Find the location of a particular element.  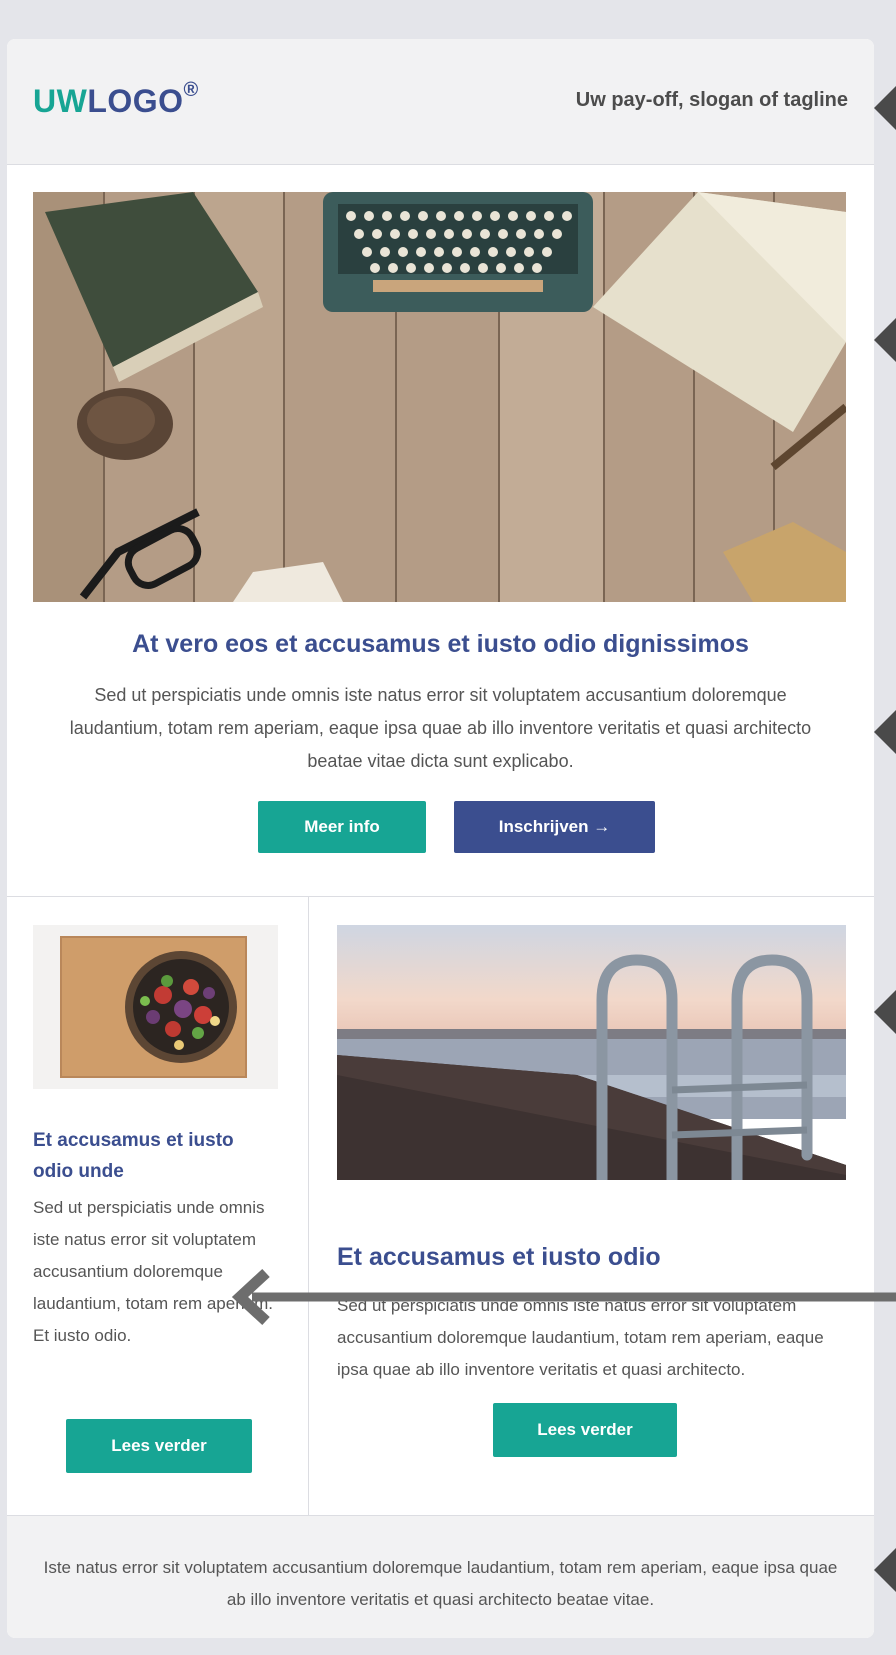

left-read-more-button: Lees verder is located at coordinates (159, 1446).